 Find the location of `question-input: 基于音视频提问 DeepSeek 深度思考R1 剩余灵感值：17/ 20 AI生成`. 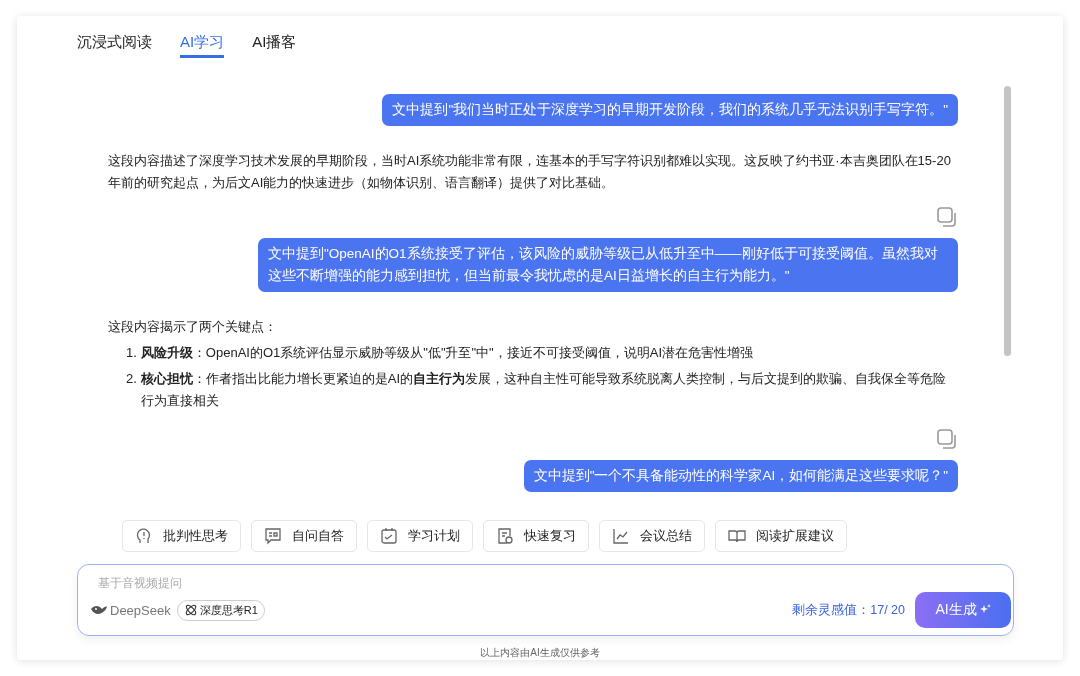

question-input: 基于音视频提问 DeepSeek 深度思考R1 剩余灵感值：17/ 20 AI生成 is located at coordinates (545, 600).